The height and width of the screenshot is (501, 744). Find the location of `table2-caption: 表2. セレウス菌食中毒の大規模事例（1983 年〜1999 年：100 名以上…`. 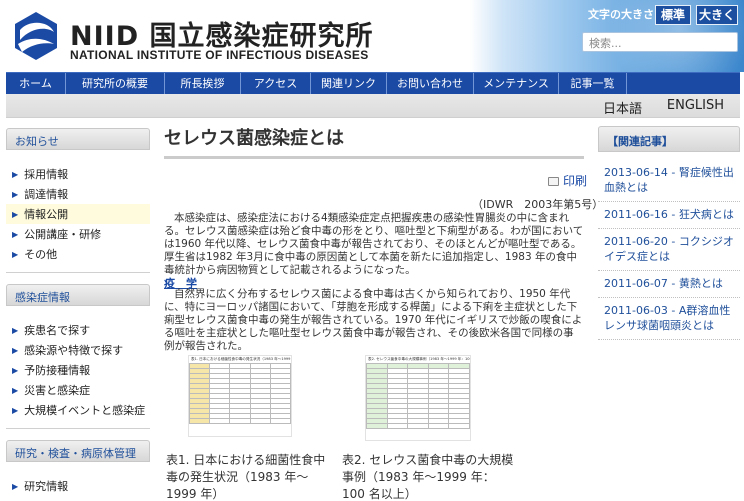

table2-caption: 表2. セレウス菌食中毒の大規模事例（1983 年〜1999 年：100 名以上… is located at coordinates (428, 477).